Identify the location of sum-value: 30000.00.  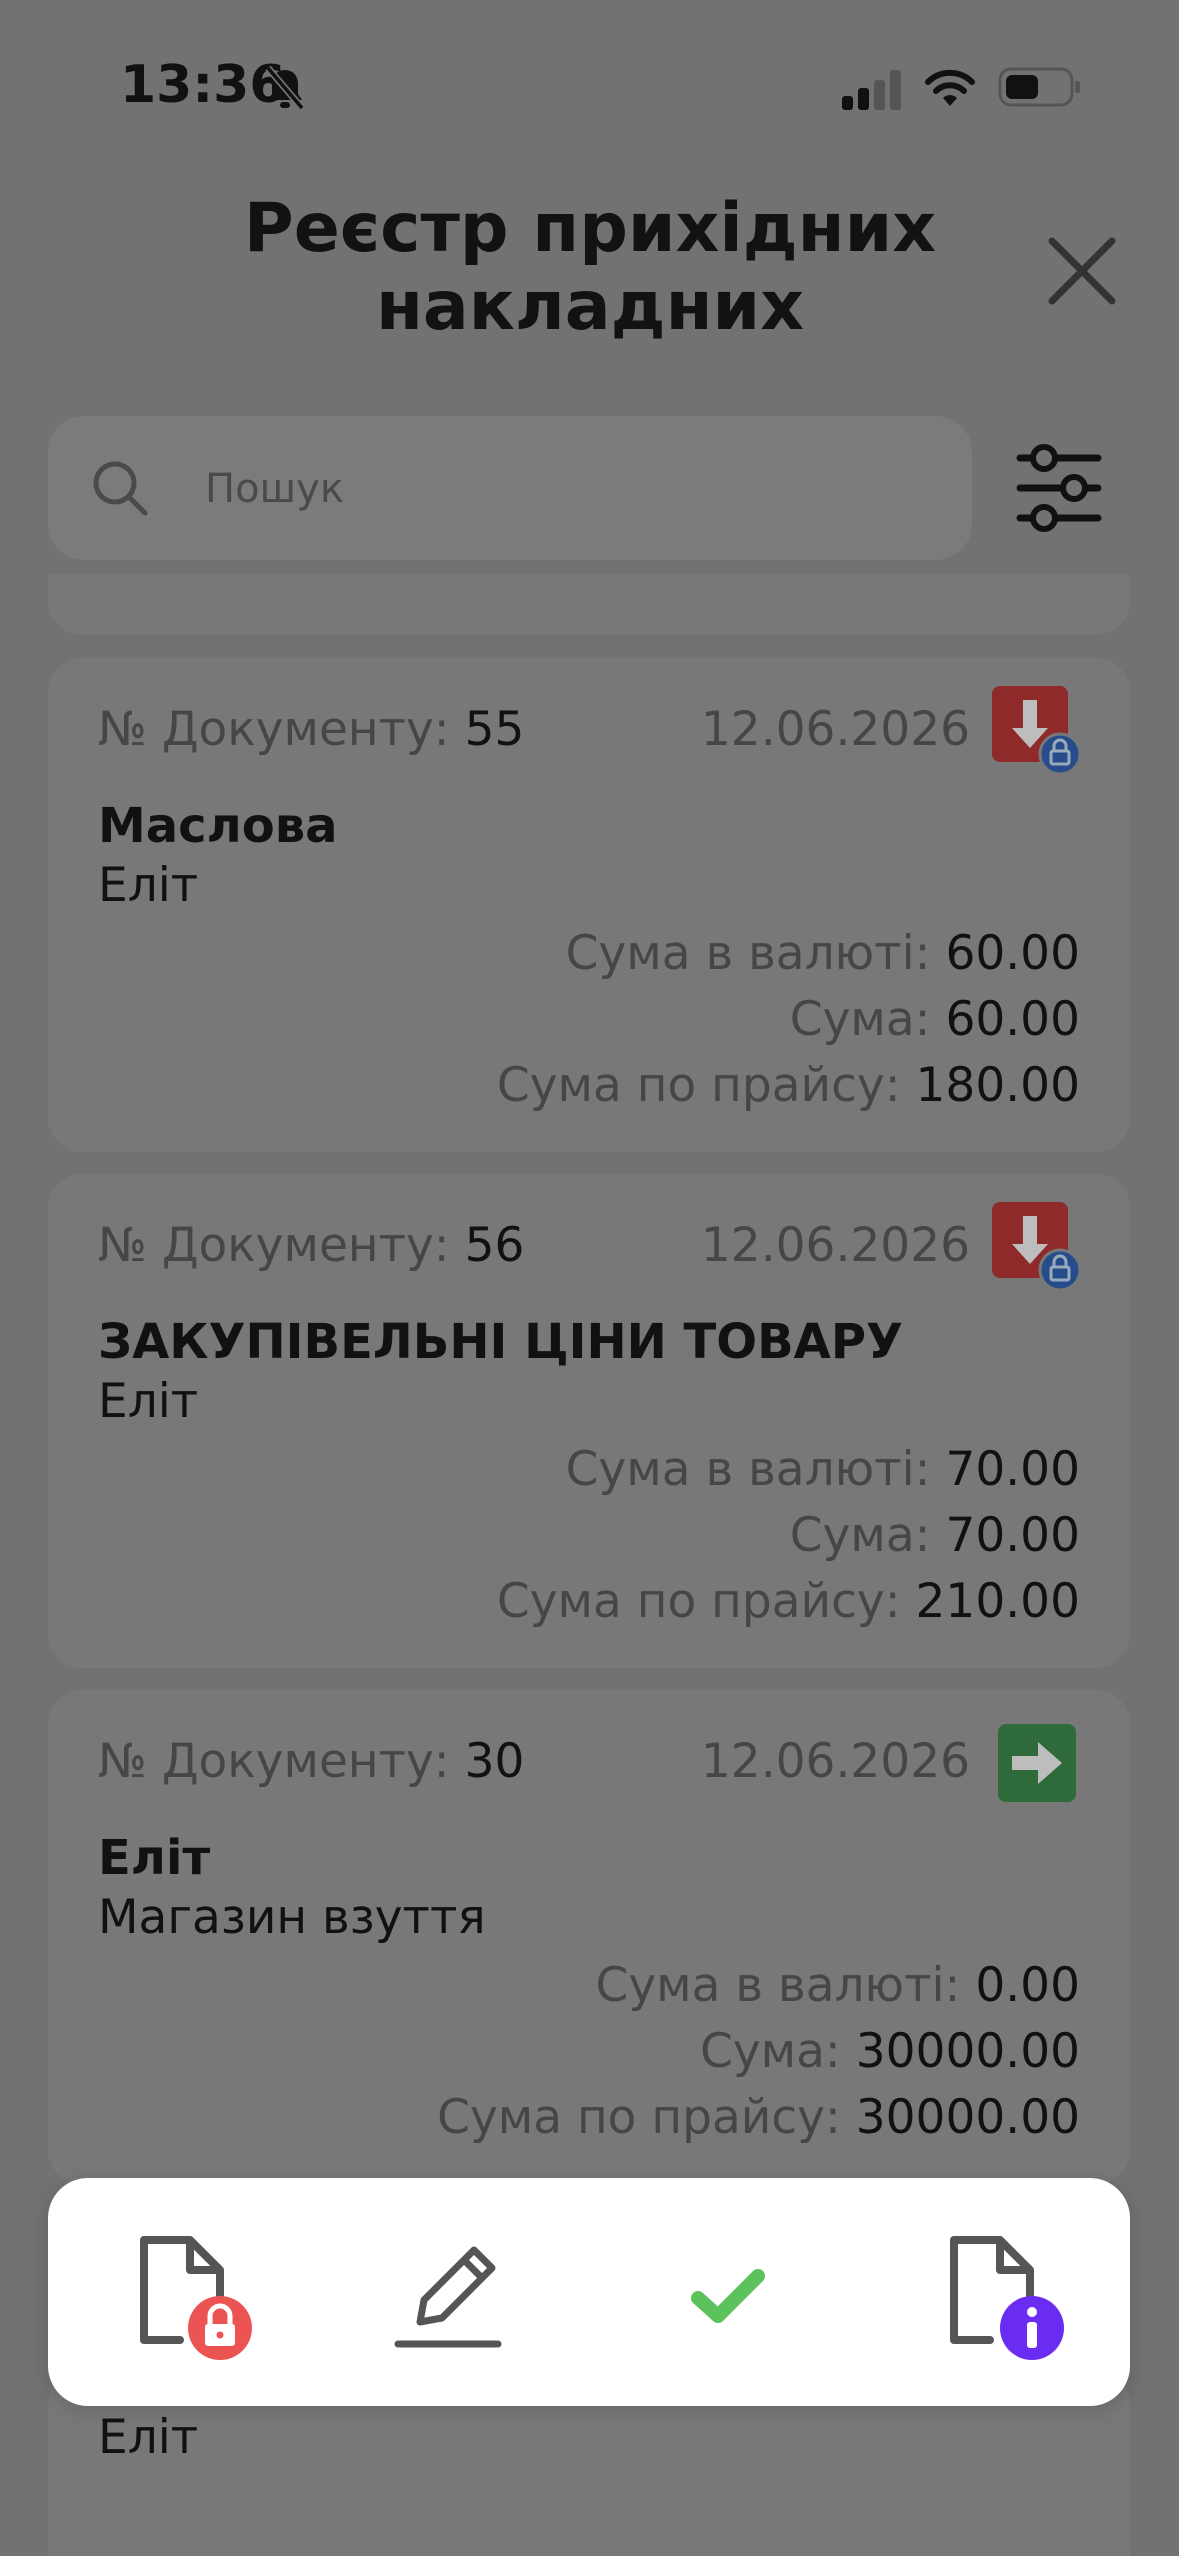
(967, 2051).